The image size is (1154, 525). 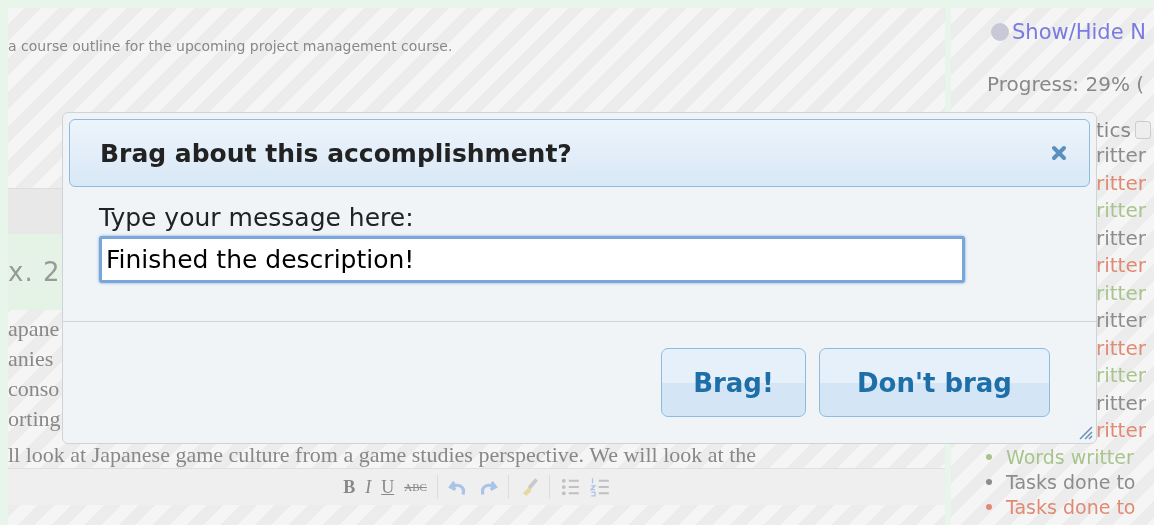 What do you see at coordinates (1079, 32) in the screenshot?
I see `show-hide-link: Show/Hide N` at bounding box center [1079, 32].